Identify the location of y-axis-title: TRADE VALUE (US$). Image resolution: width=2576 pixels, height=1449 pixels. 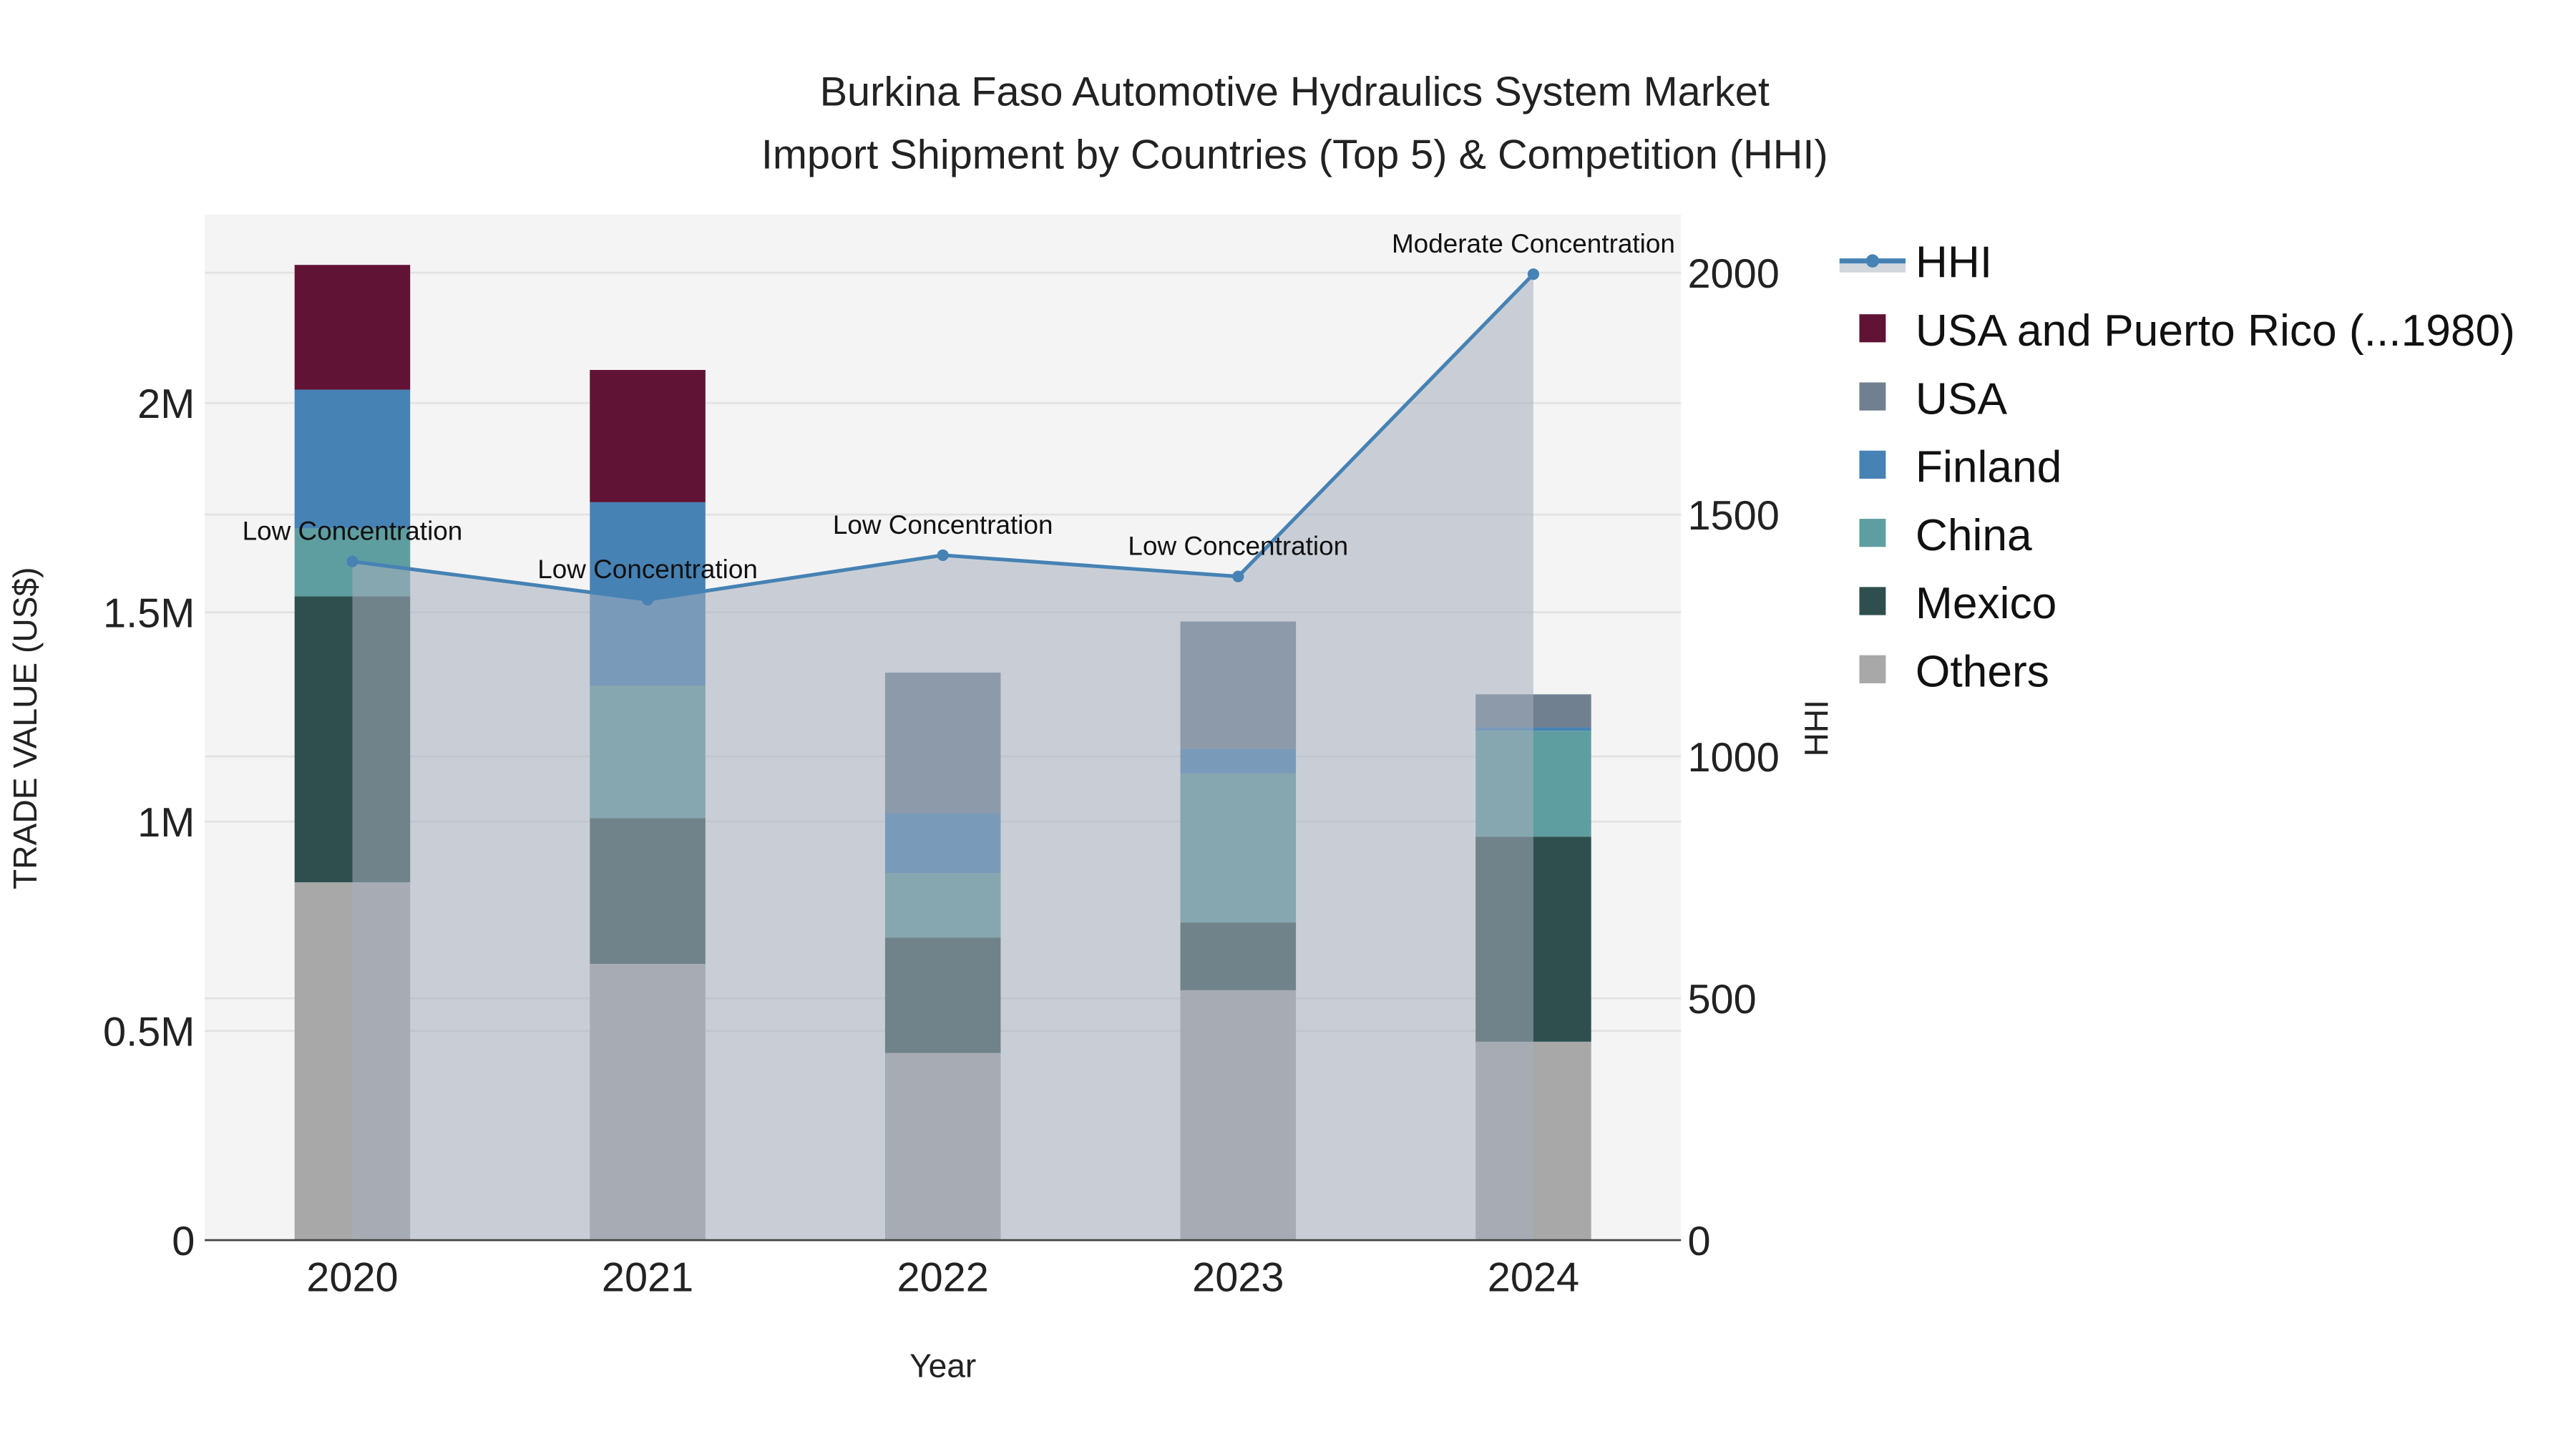
(25, 728).